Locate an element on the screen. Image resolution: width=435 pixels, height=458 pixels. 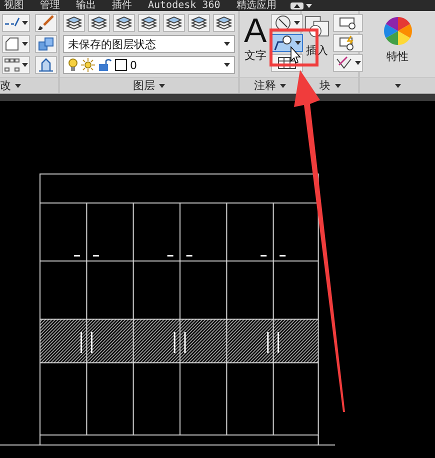
text-icon: A is located at coordinates (255, 31).